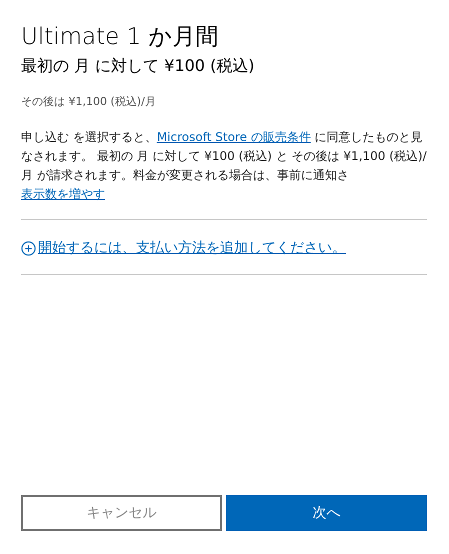  I want to click on first-month-price: 最初の 月 に対して ¥100 (税込), so click(138, 66).